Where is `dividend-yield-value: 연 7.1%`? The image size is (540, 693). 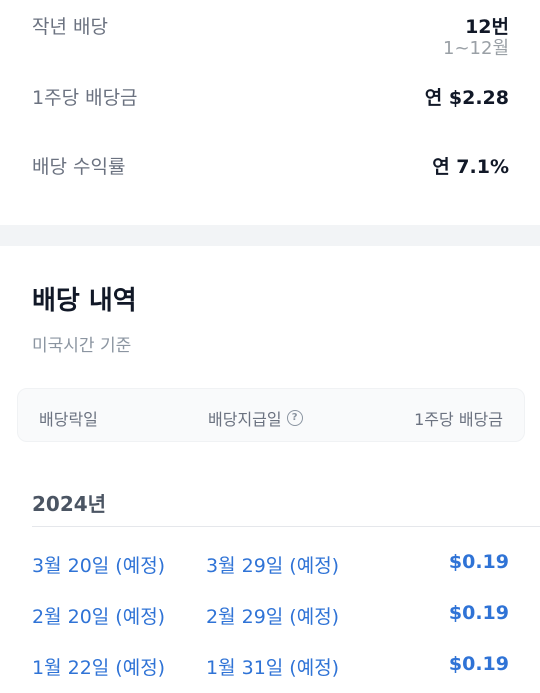
dividend-yield-value: 연 7.1% is located at coordinates (470, 167).